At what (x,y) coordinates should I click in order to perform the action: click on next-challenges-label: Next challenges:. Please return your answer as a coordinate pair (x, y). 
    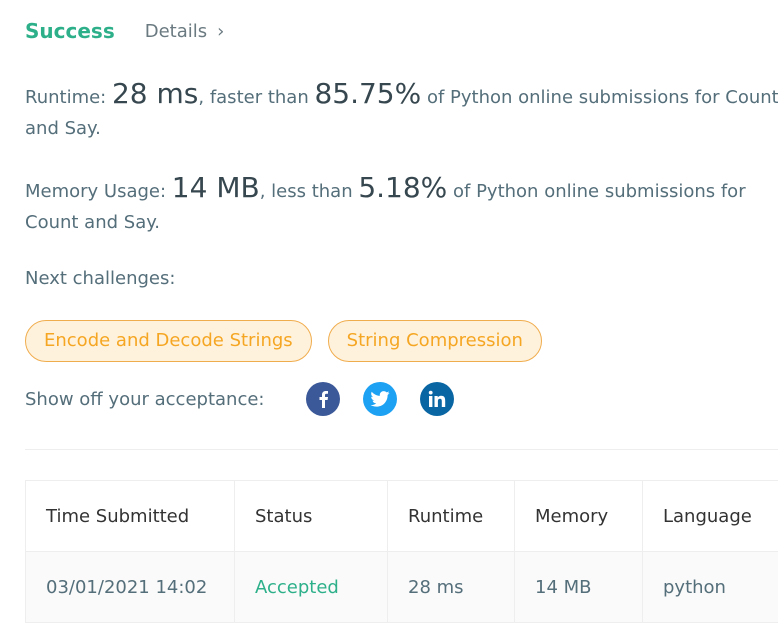
    Looking at the image, I should click on (100, 278).